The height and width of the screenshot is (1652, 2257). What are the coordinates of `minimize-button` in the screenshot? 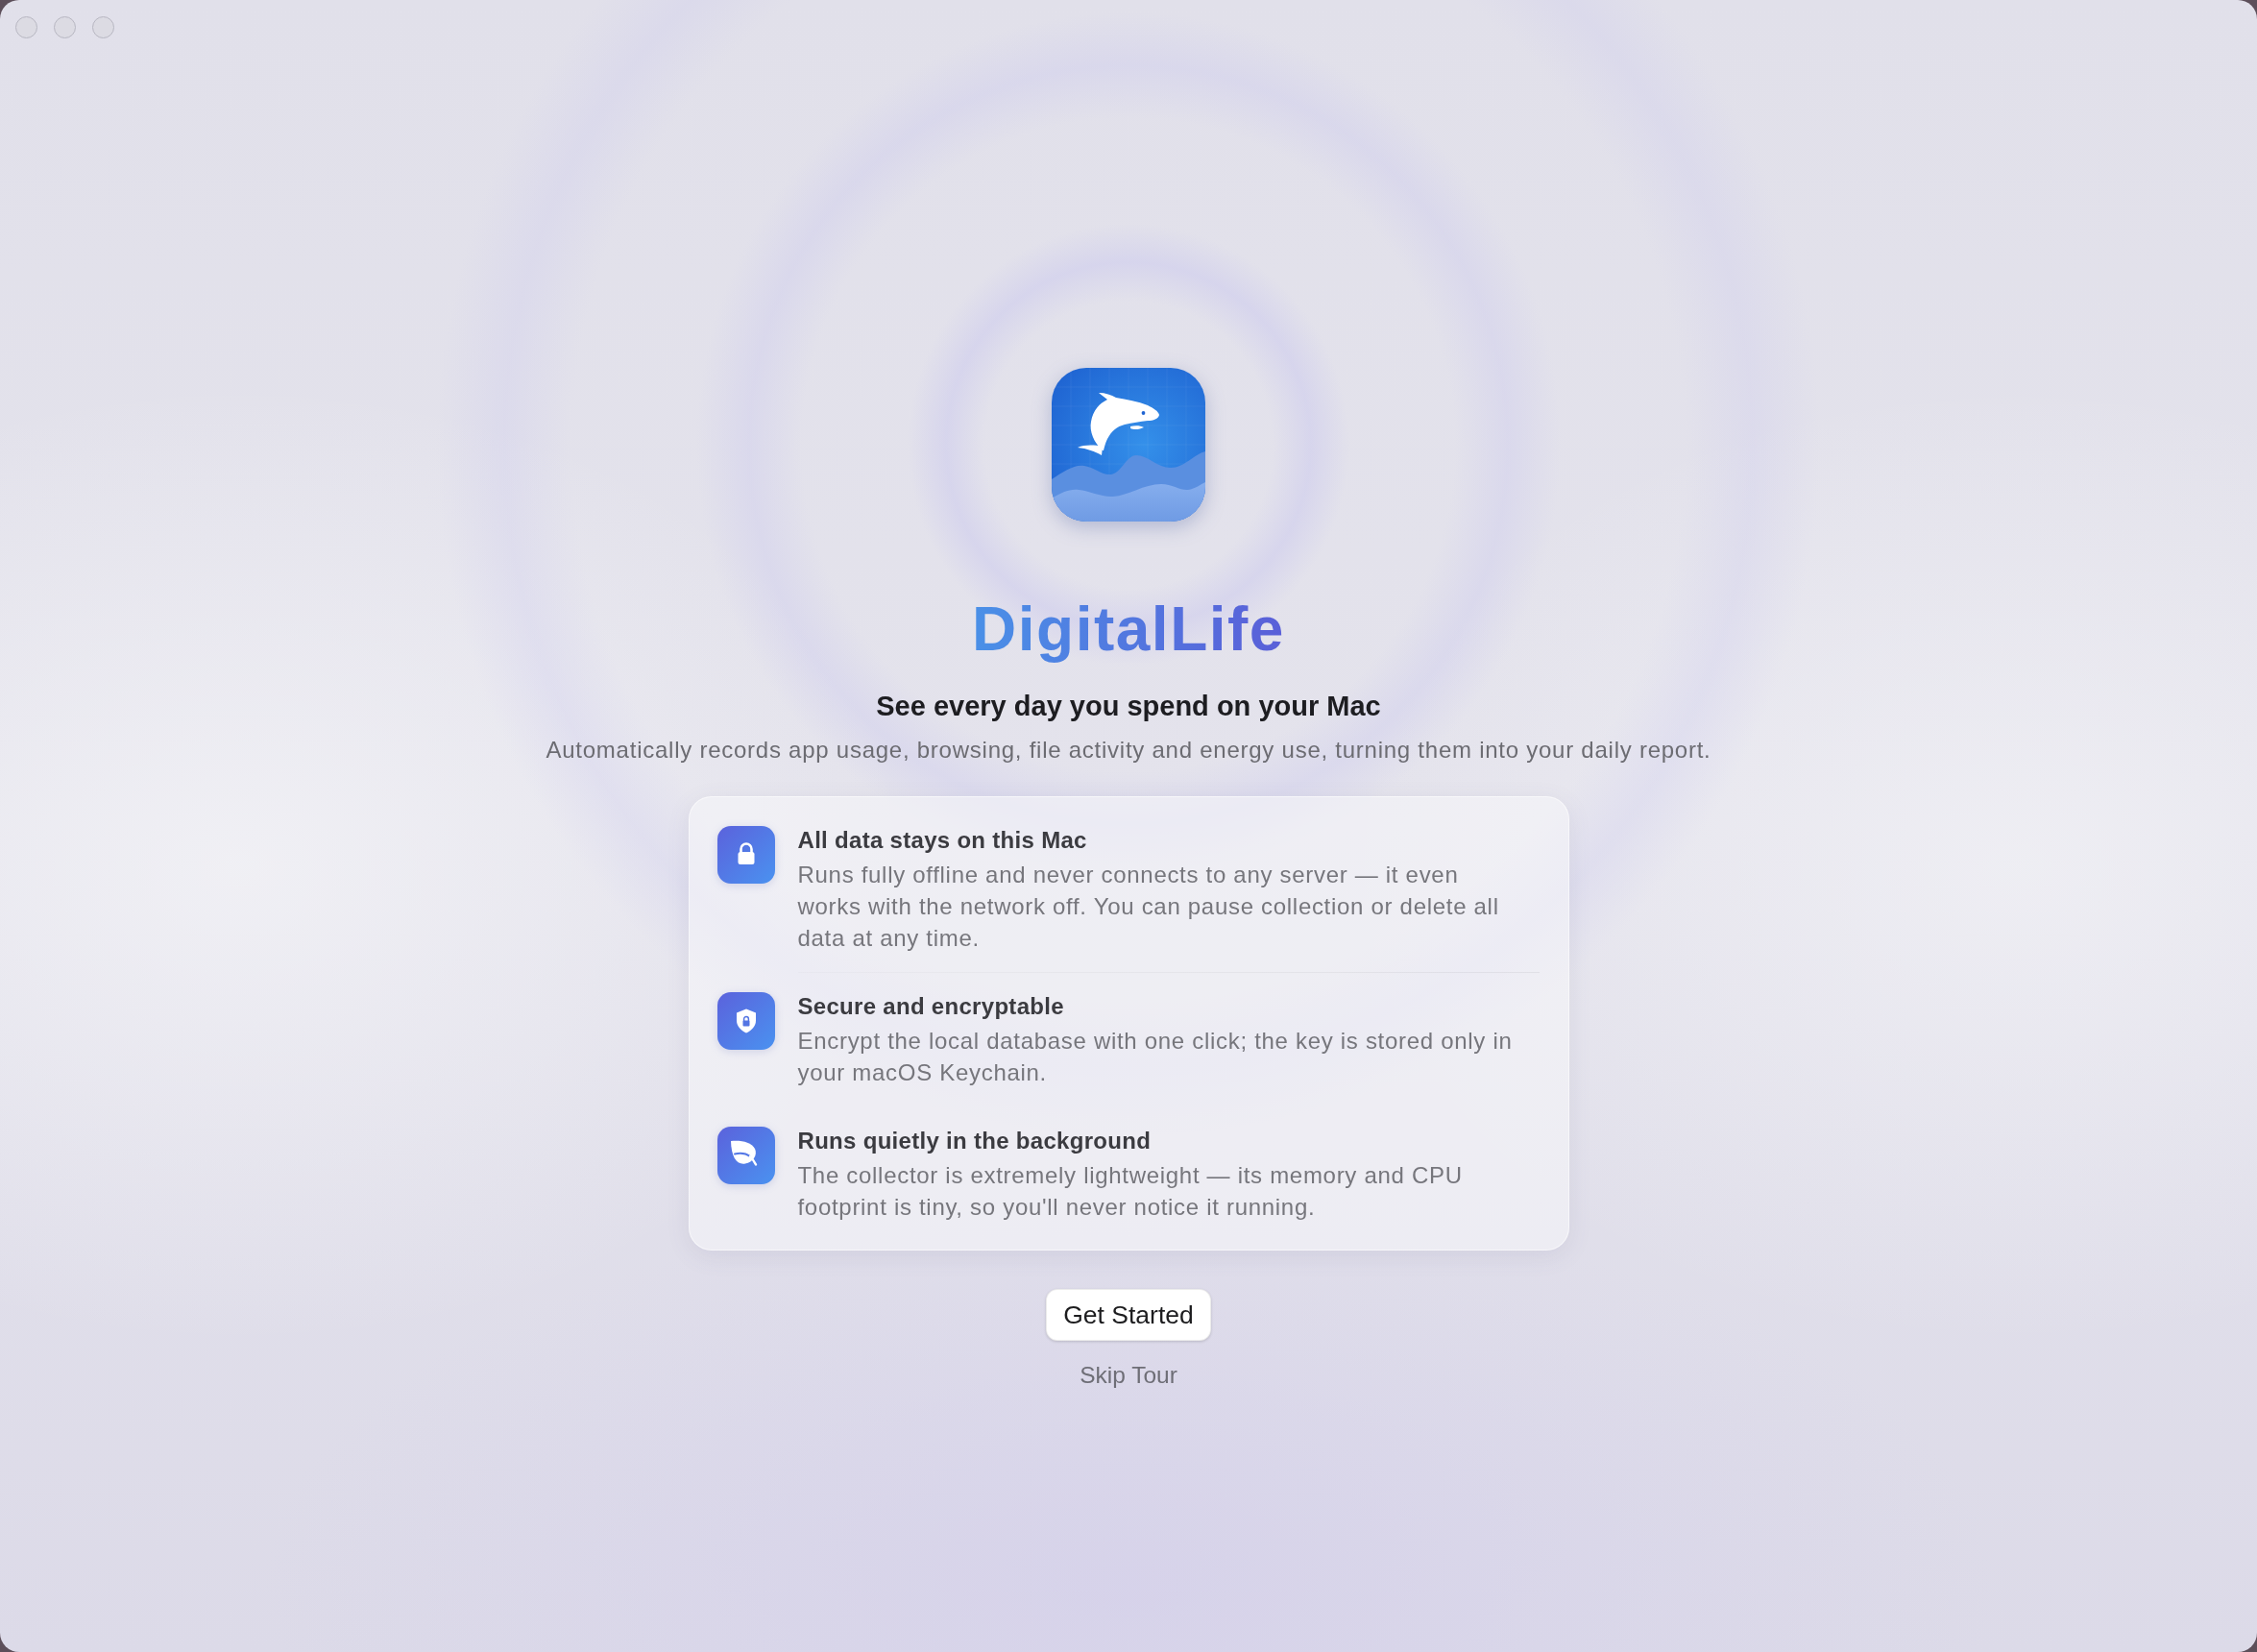 It's located at (65, 27).